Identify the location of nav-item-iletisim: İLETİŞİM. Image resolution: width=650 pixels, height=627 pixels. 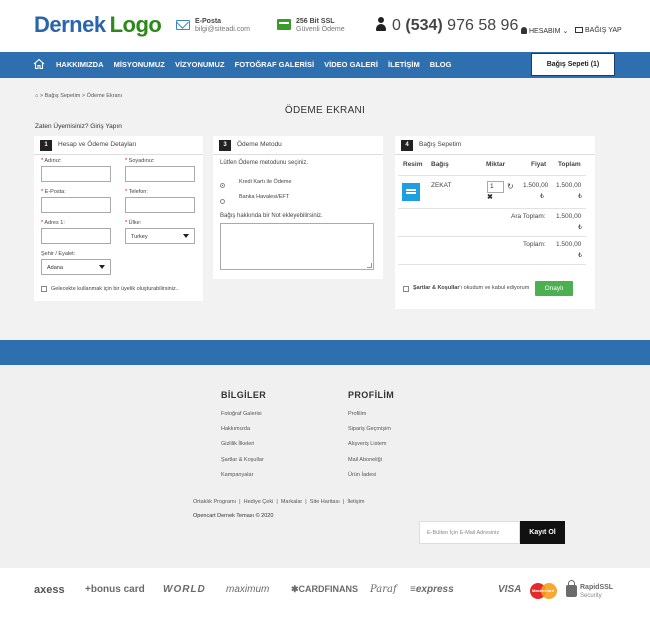
(404, 64).